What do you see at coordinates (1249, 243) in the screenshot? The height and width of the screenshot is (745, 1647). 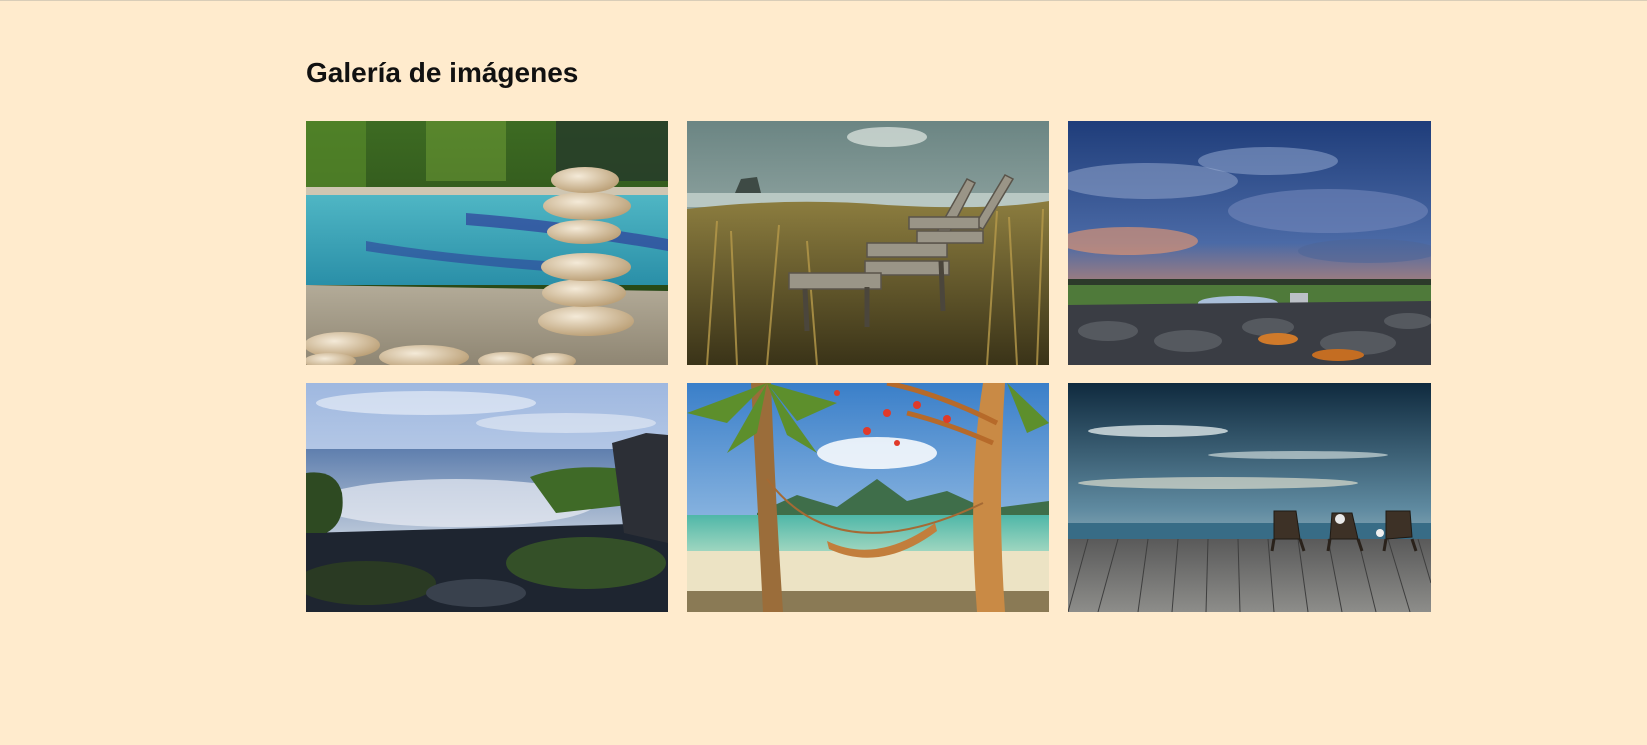 I see `gallery-image-sunset` at bounding box center [1249, 243].